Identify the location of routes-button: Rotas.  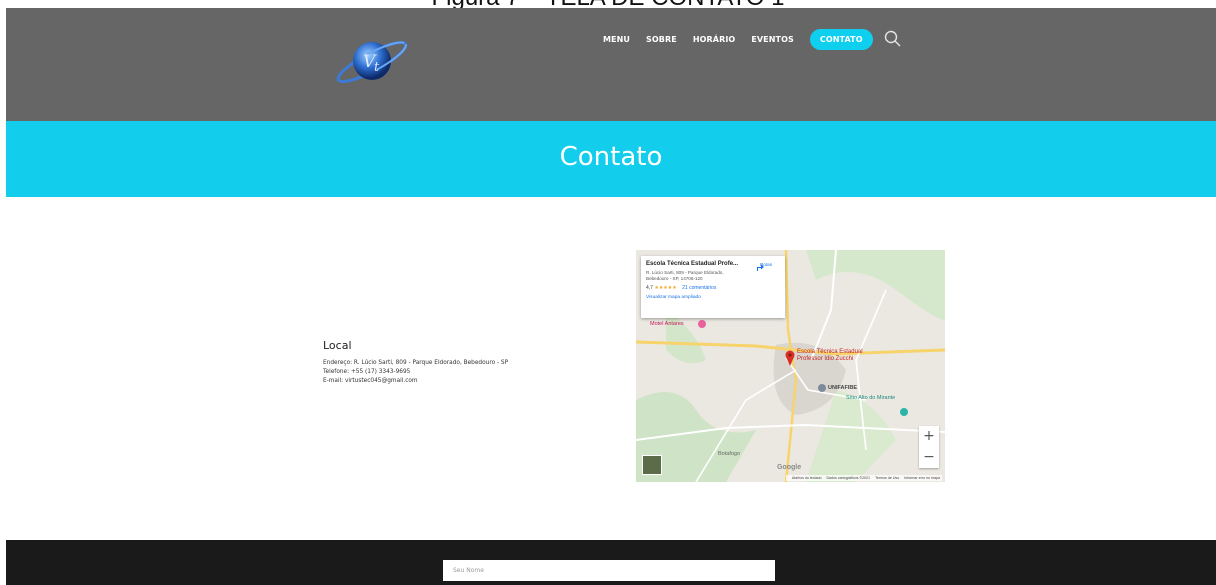
(766, 266).